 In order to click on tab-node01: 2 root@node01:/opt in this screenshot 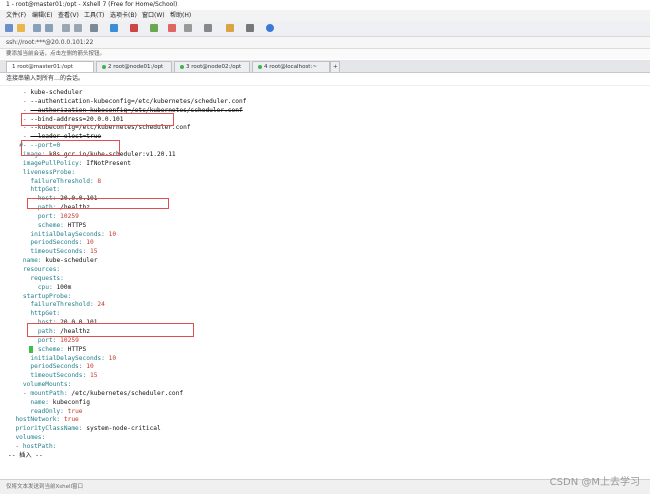, I will do `click(134, 66)`.